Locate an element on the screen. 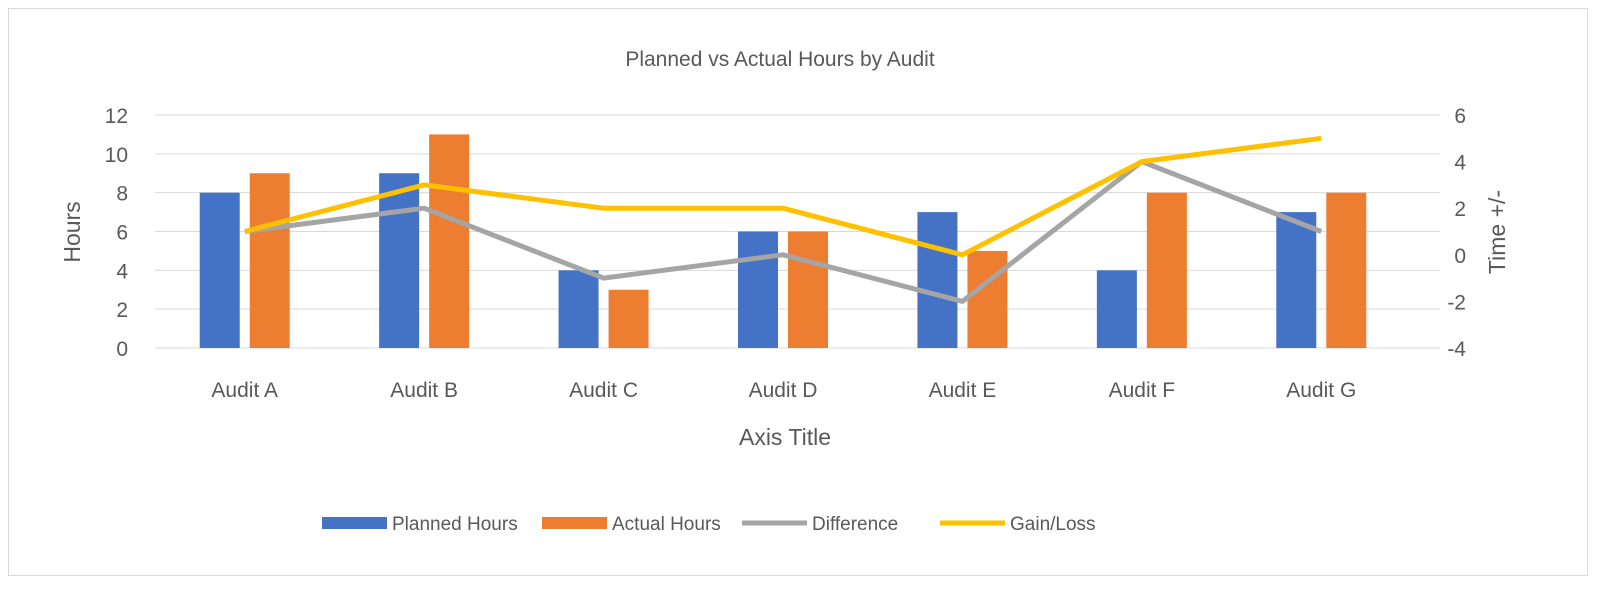  y2-tick-label: -4 is located at coordinates (1456, 349).